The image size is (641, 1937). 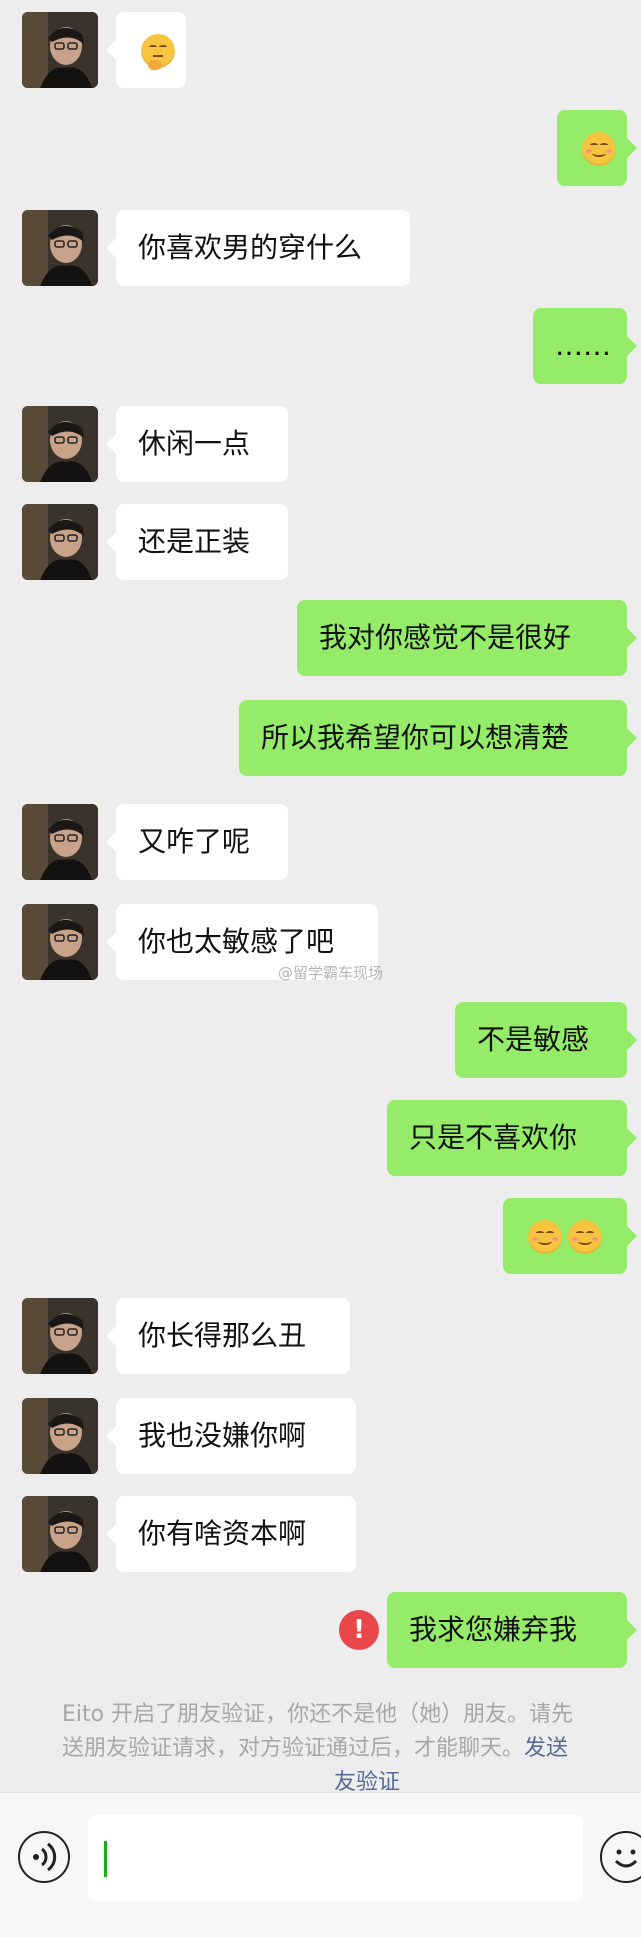 I want to click on emoji-button, so click(x=620, y=1857).